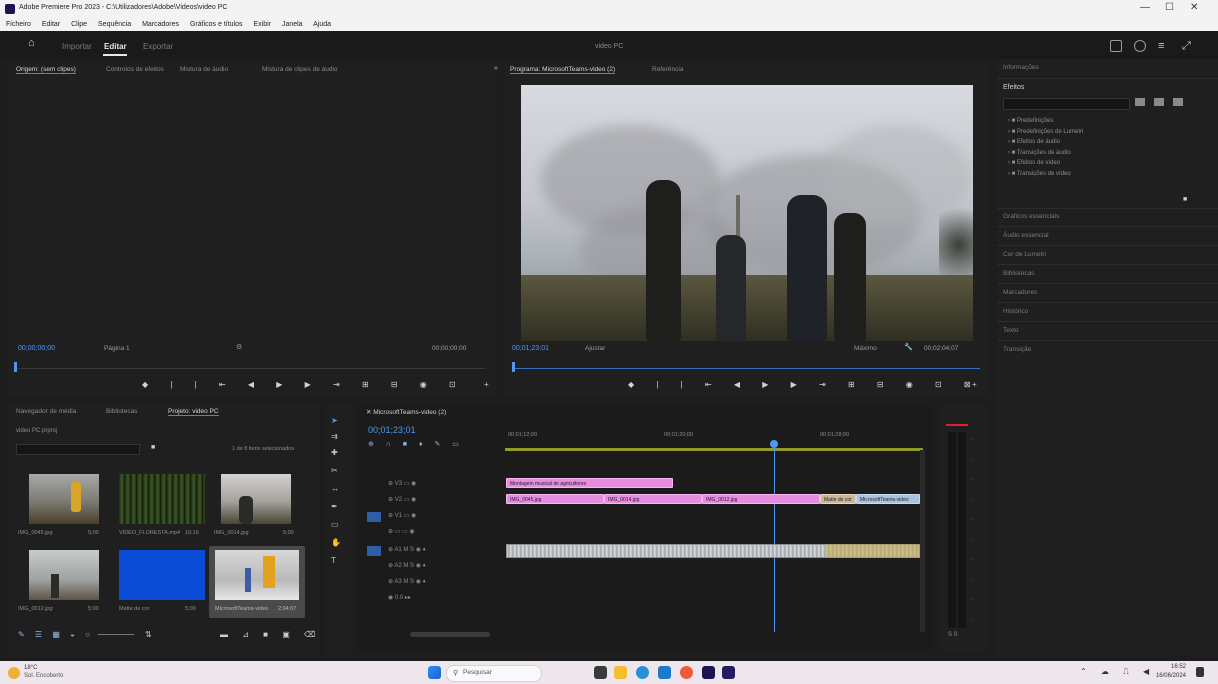 The width and height of the screenshot is (1218, 684). What do you see at coordinates (804, 384) in the screenshot?
I see `program-transport-controls: ◆ | | ⇤ ◀ ▶ ▶ ⇥ ⊞ ⊟ ◉ ⊡ ⊠` at bounding box center [804, 384].